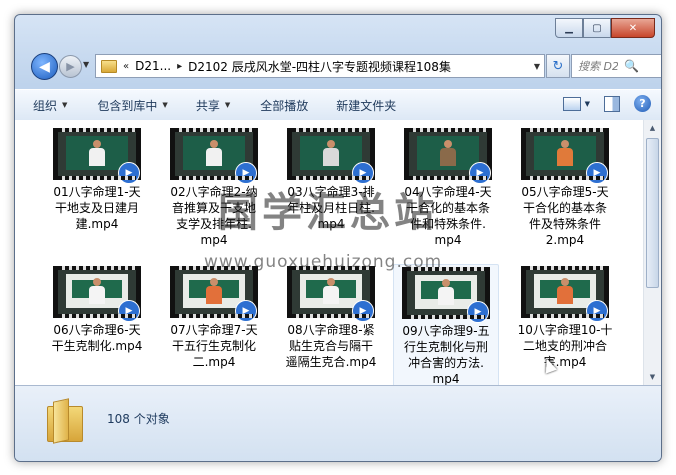 The width and height of the screenshot is (676, 475). Describe the element at coordinates (565, 346) in the screenshot. I see `file-name: 10八字命理10-十 二地支的刑冲合 害.mp4` at that location.